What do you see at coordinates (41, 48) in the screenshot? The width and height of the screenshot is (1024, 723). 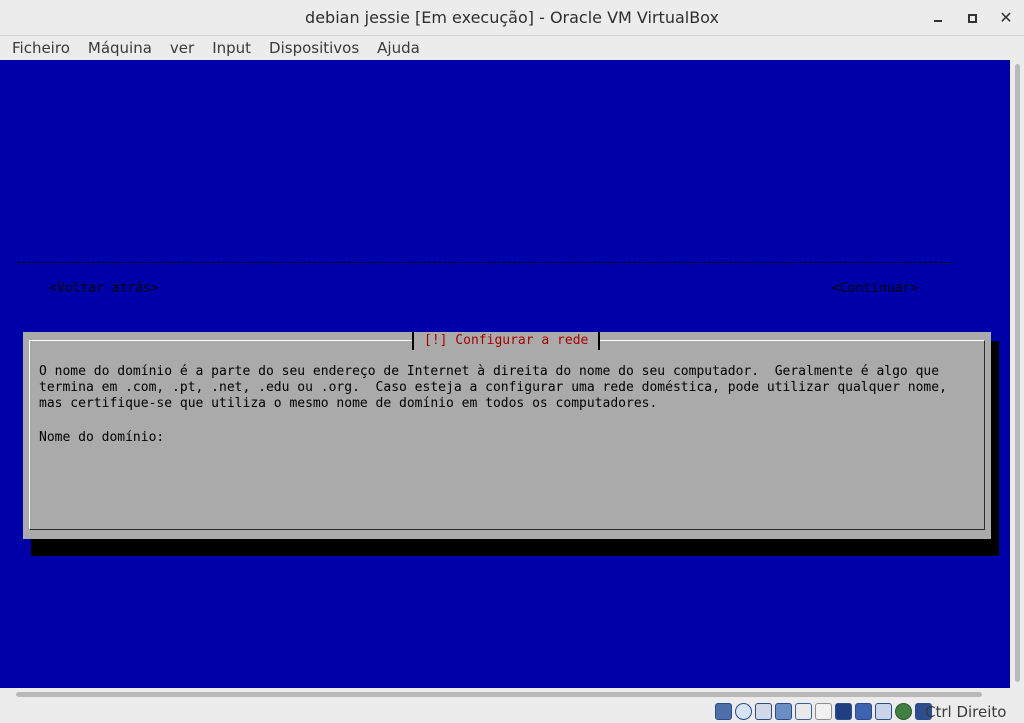 I see `menu-ficheiro: Ficheiro` at bounding box center [41, 48].